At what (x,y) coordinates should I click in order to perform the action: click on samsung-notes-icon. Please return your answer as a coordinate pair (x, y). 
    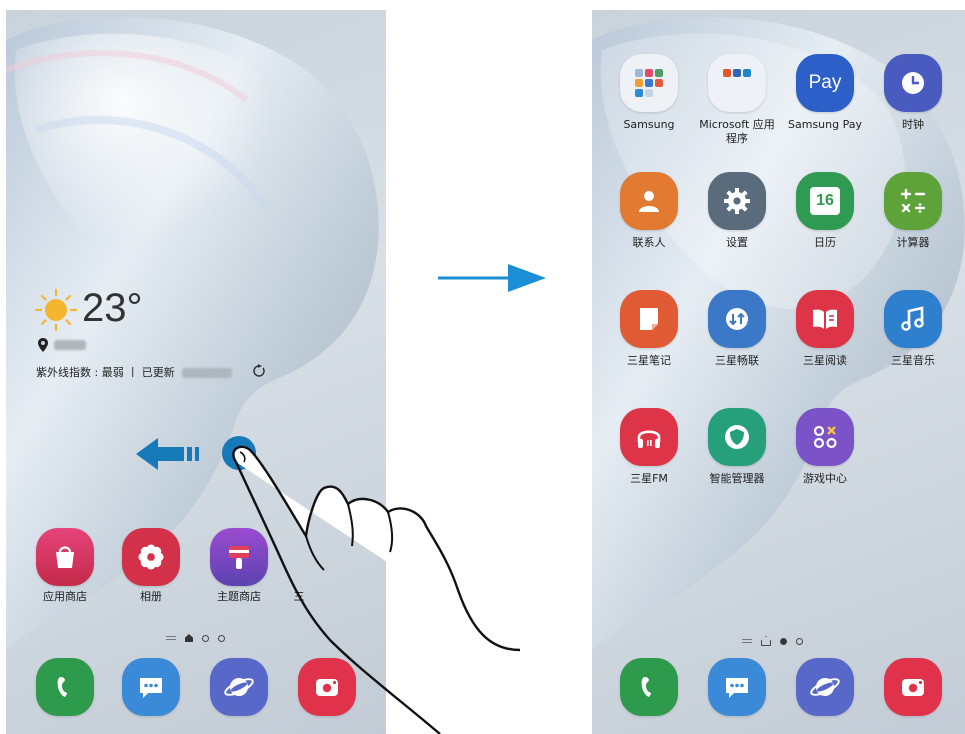
    Looking at the image, I should click on (649, 319).